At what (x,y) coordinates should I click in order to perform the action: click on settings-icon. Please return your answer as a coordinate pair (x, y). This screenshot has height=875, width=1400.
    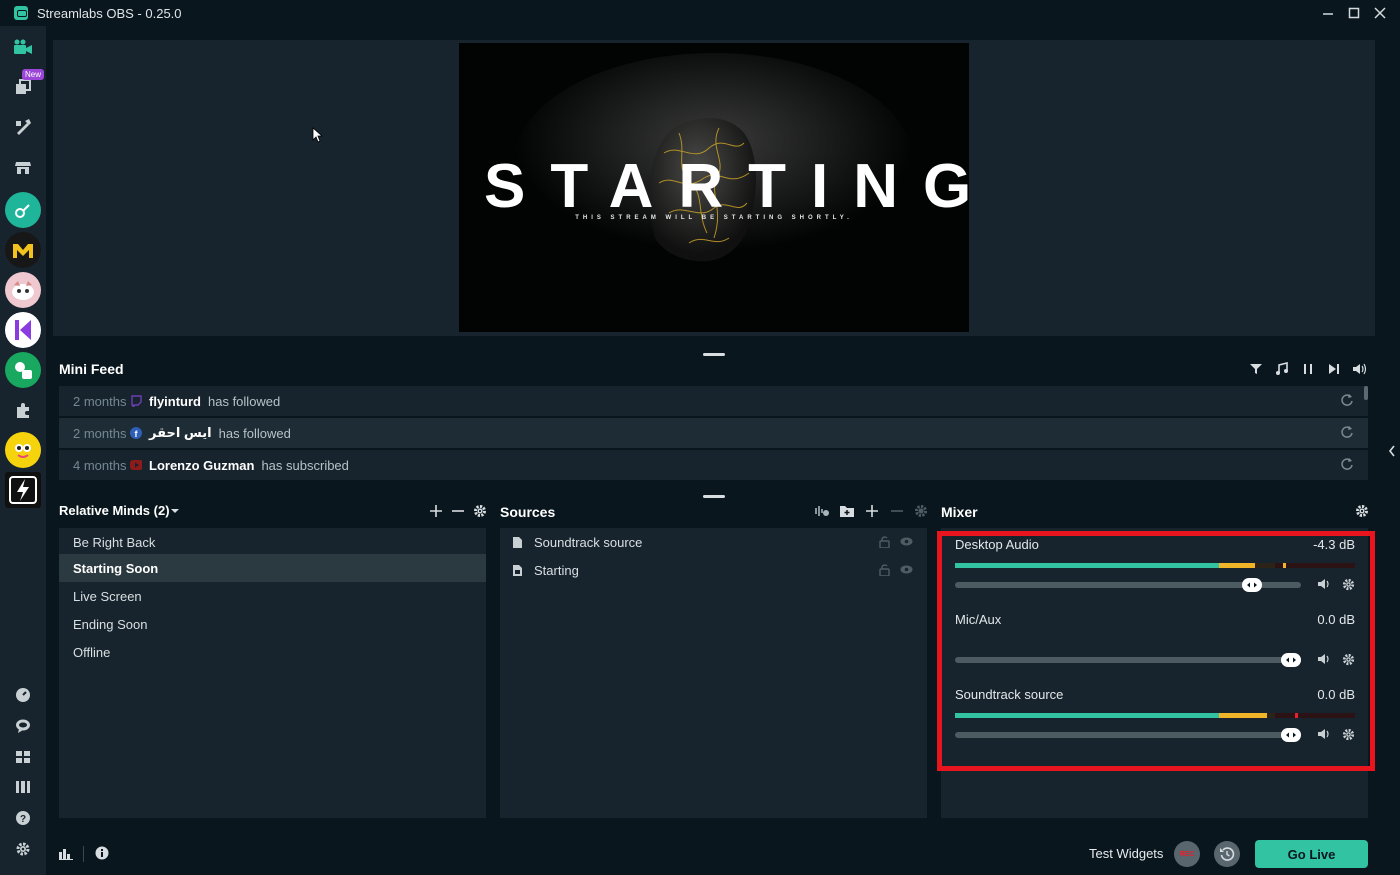
    Looking at the image, I should click on (23, 849).